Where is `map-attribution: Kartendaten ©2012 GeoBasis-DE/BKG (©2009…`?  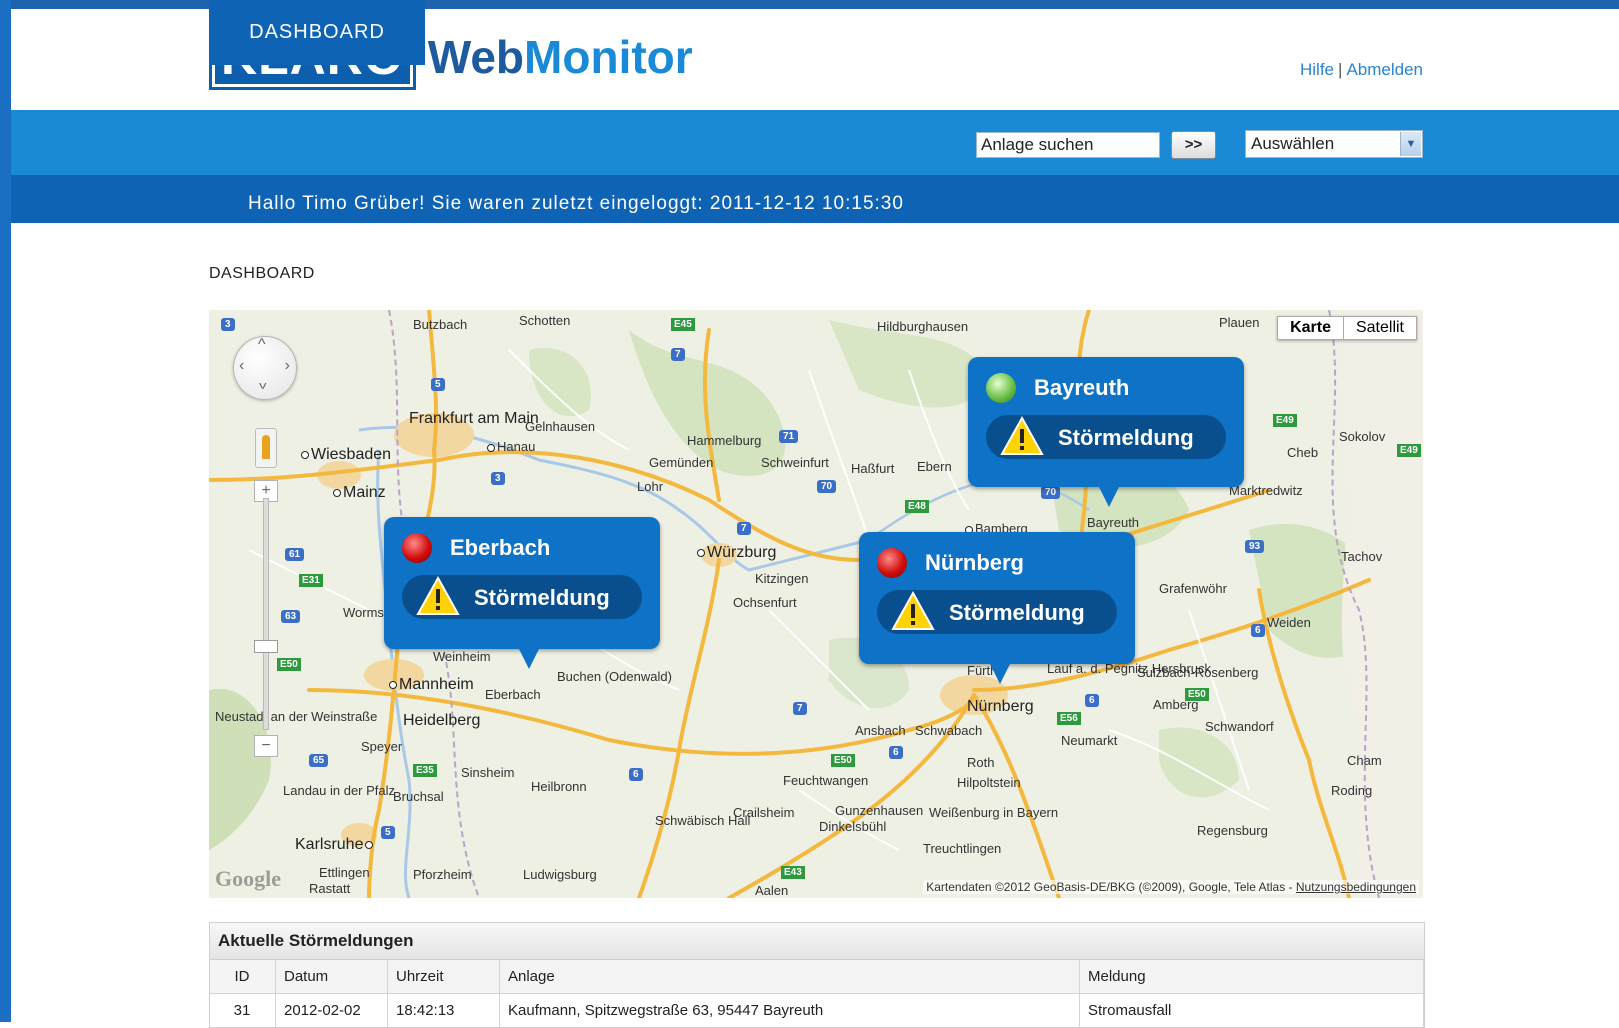
map-attribution: Kartendaten ©2012 GeoBasis-DE/BKG (©2009… is located at coordinates (1171, 887).